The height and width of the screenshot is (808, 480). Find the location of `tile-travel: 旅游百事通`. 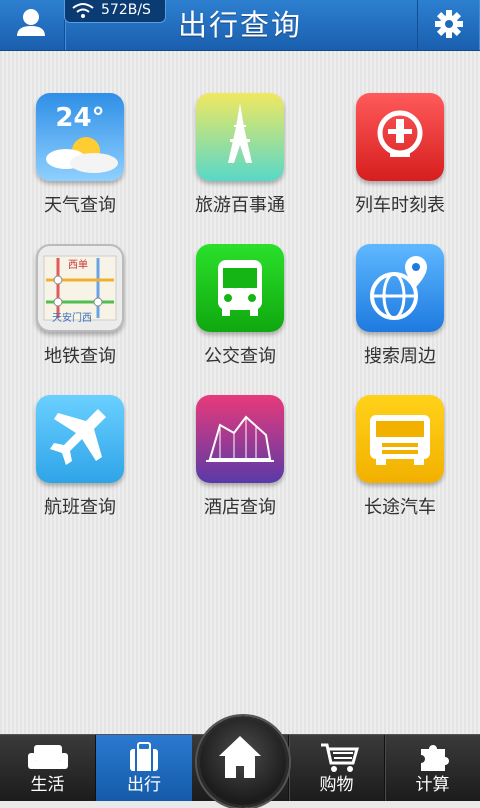

tile-travel: 旅游百事通 is located at coordinates (240, 133).